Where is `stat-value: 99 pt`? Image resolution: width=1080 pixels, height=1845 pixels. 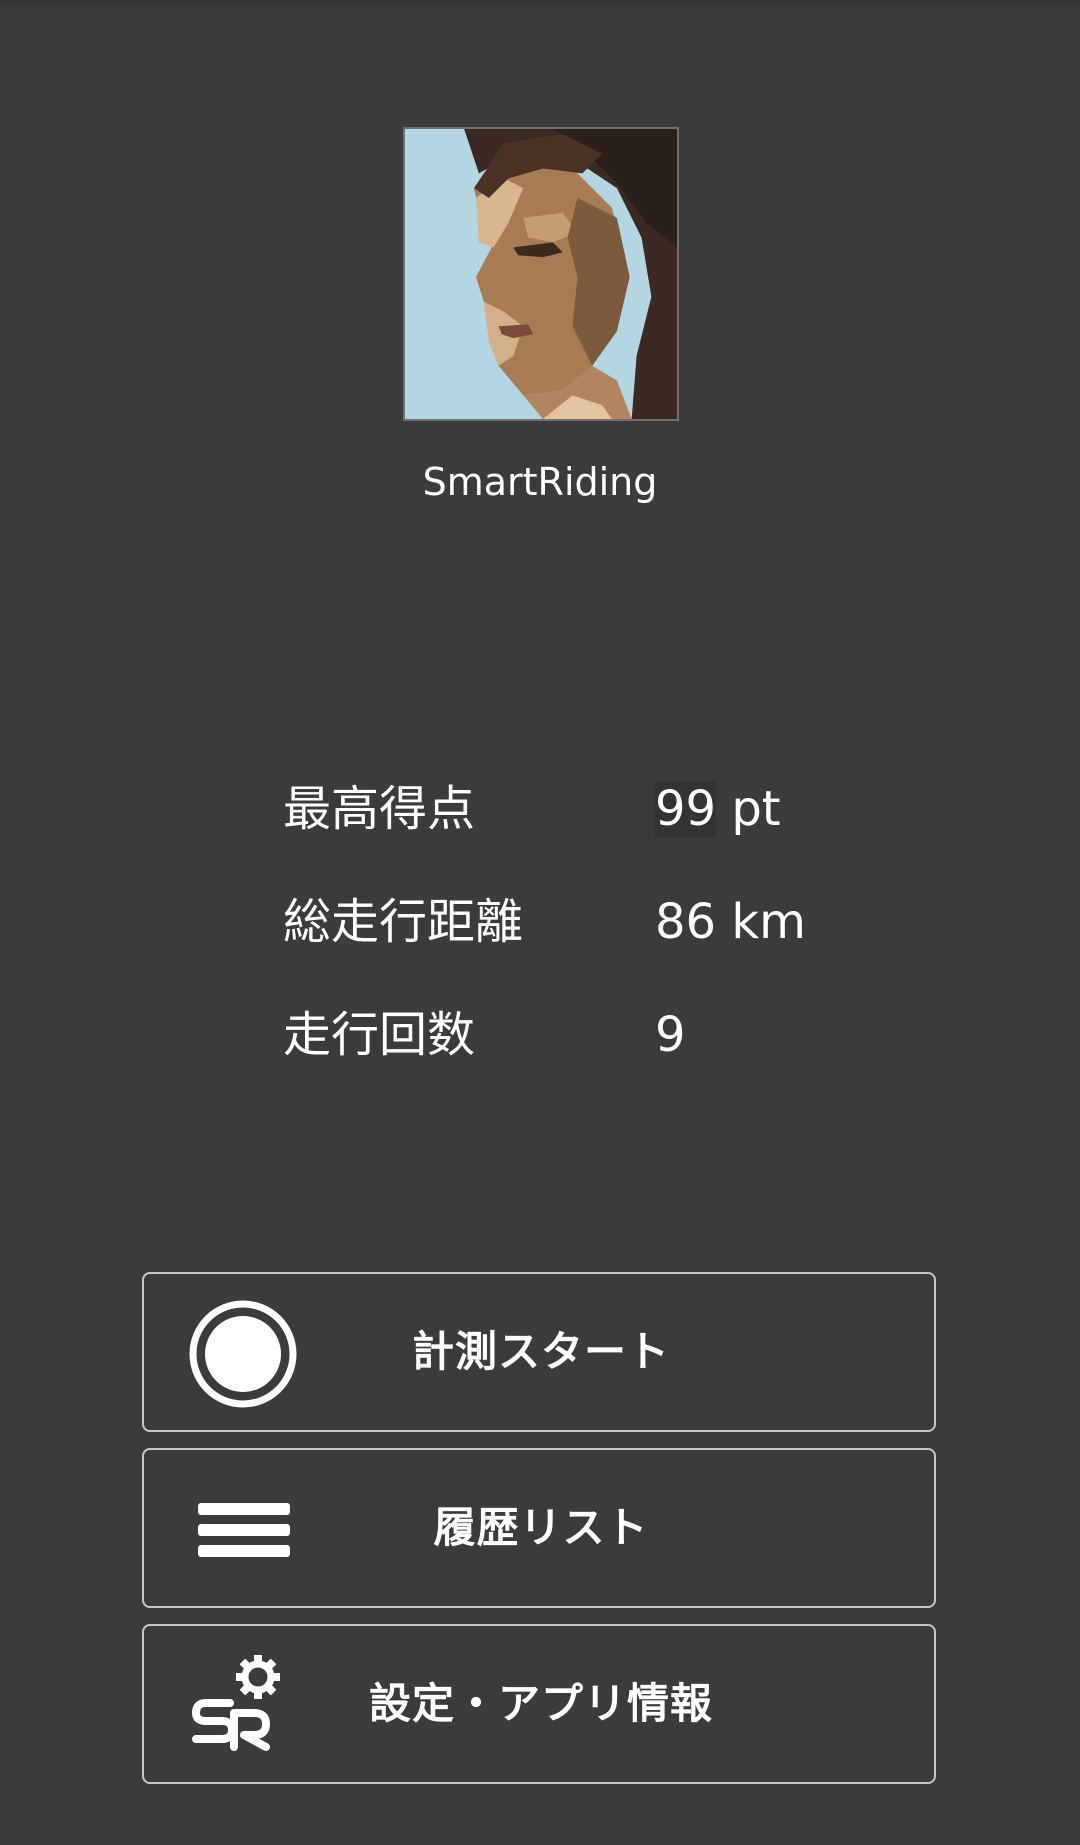
stat-value: 99 pt is located at coordinates (718, 809).